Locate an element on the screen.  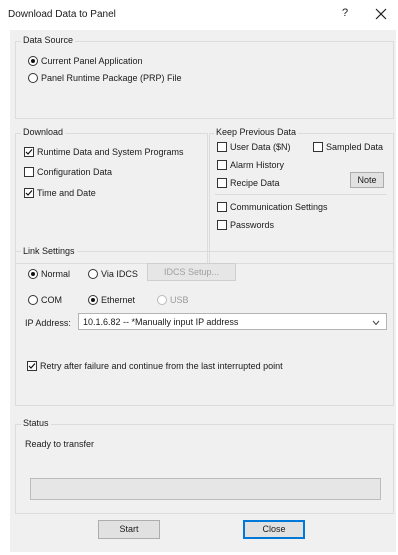
radio-ethernet: Ethernet is located at coordinates (111, 300).